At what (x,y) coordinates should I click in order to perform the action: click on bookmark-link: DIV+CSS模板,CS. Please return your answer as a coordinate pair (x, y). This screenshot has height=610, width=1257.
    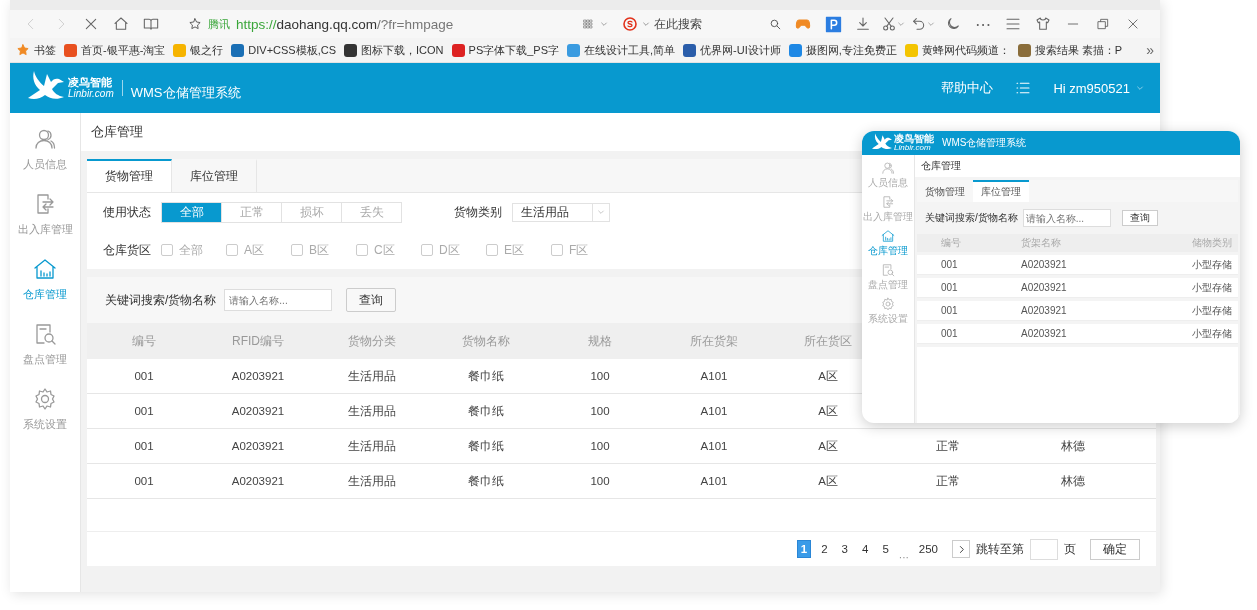
    Looking at the image, I should click on (292, 50).